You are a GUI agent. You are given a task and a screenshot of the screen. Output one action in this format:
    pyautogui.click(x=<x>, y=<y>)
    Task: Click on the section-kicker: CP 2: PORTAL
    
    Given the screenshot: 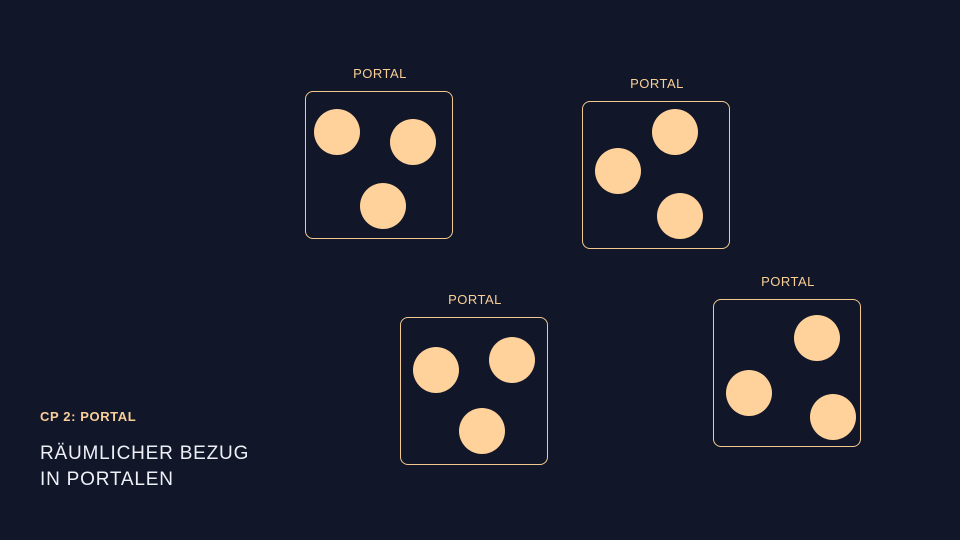 What is the action you would take?
    pyautogui.click(x=88, y=416)
    